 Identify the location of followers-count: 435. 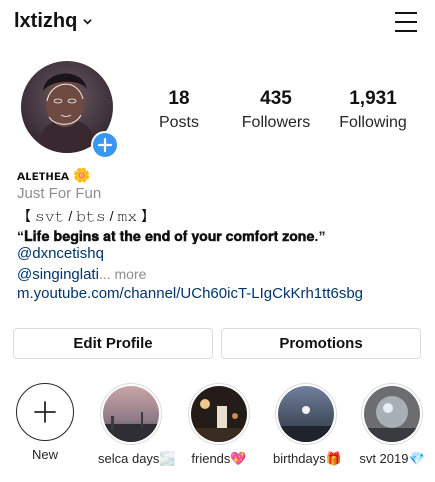
(276, 98).